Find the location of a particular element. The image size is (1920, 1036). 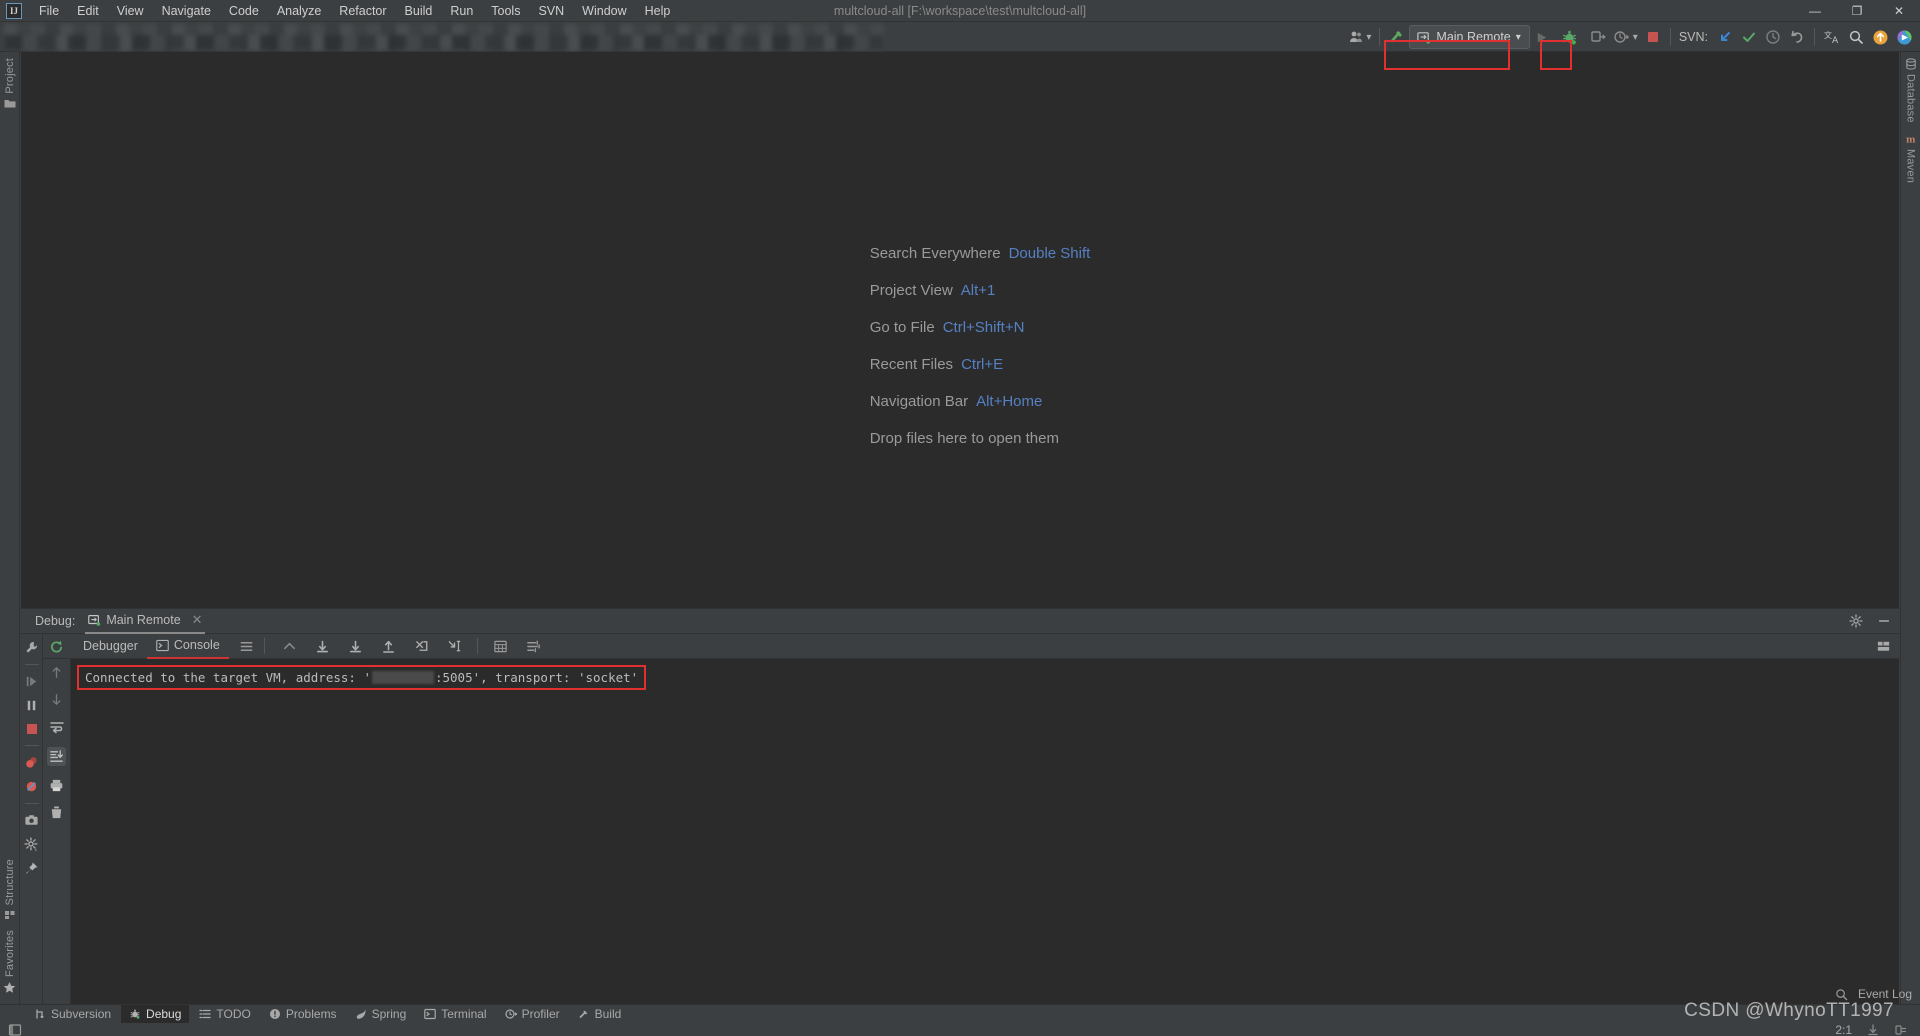

profile-button: ▾ is located at coordinates (1625, 37).